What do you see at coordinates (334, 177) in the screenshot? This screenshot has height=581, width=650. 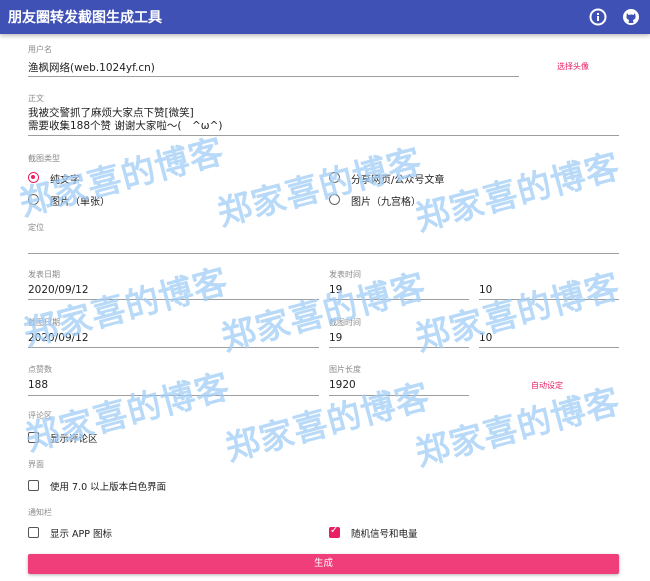 I see `radio-share-article` at bounding box center [334, 177].